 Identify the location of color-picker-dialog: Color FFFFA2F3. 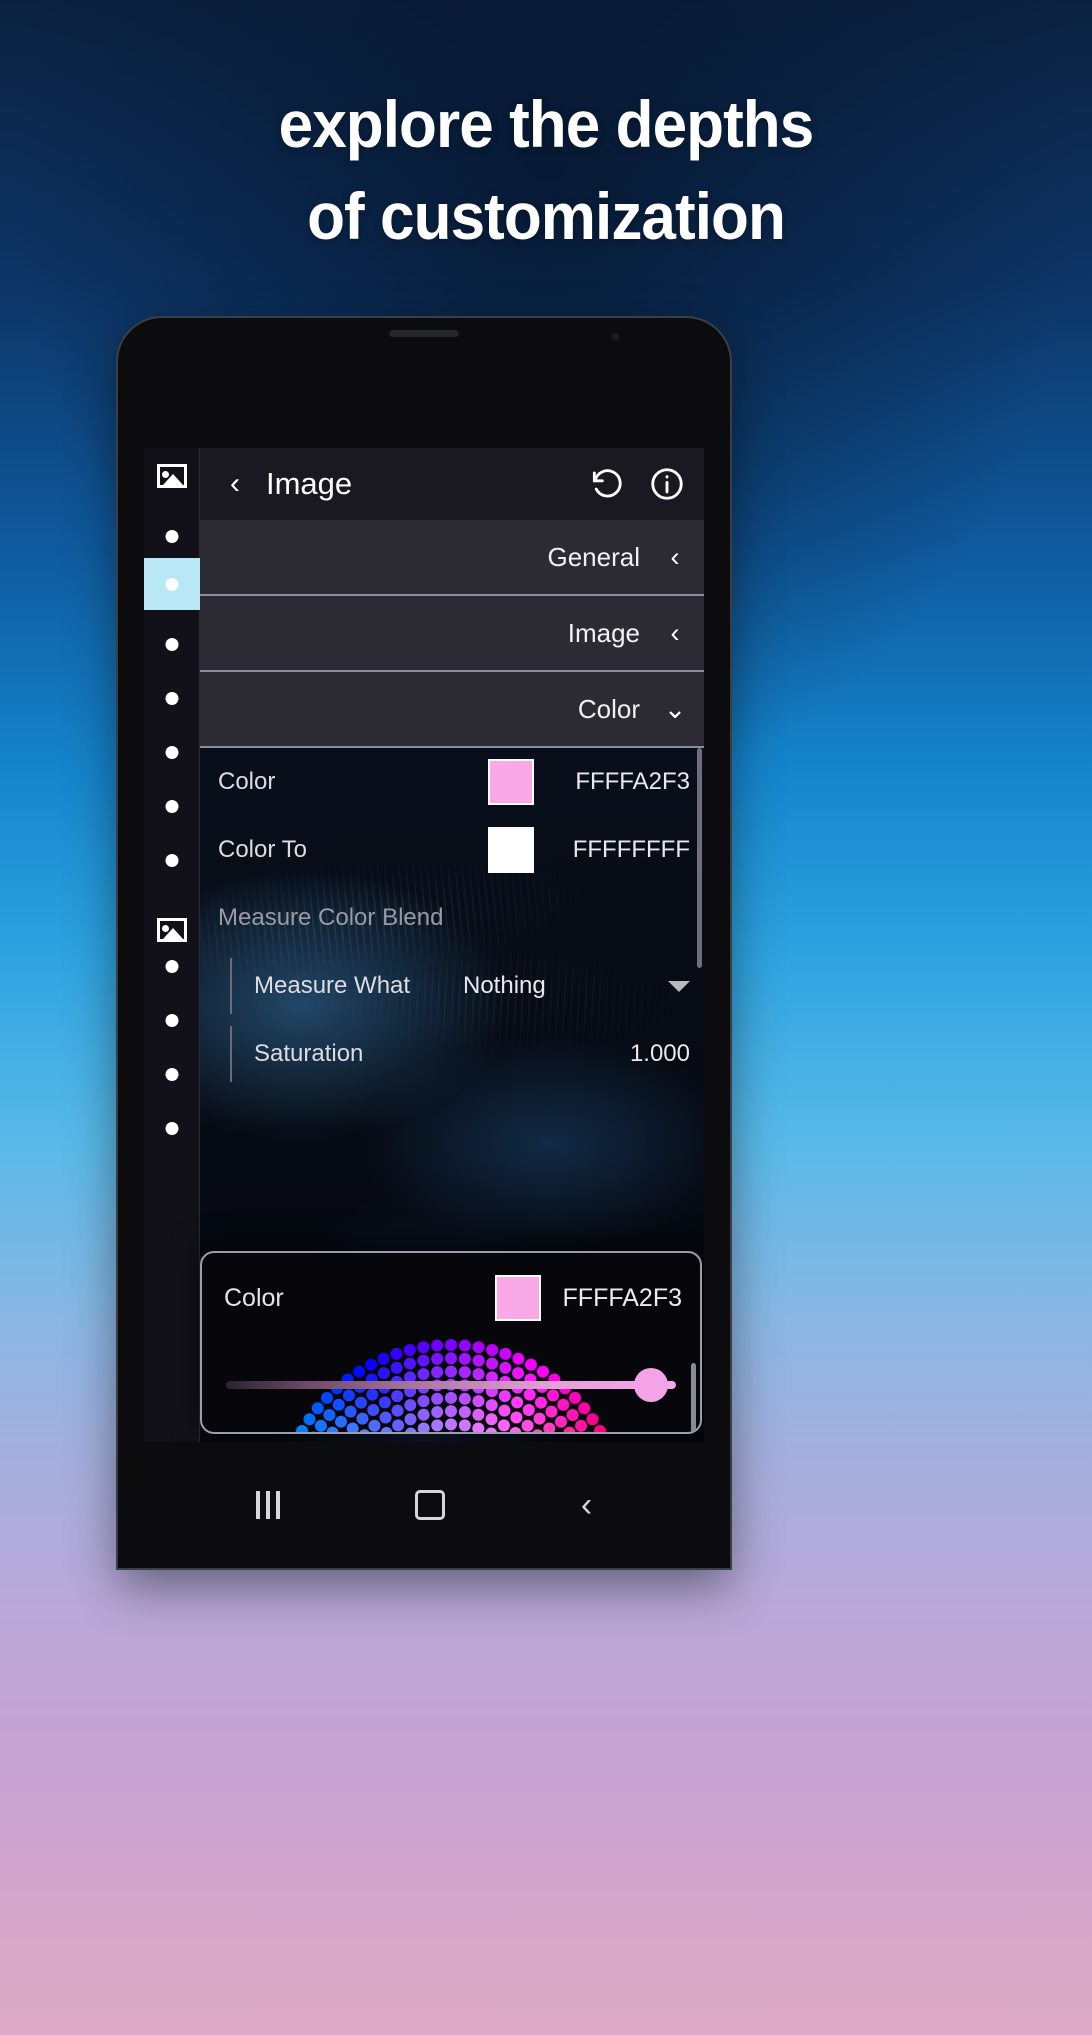
(451, 1342).